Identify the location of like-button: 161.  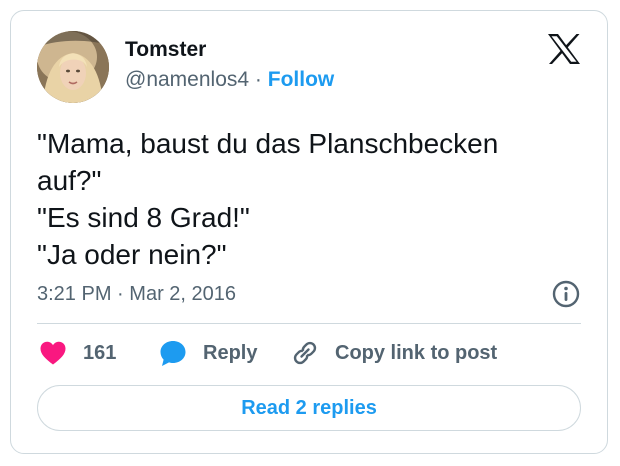
(77, 353).